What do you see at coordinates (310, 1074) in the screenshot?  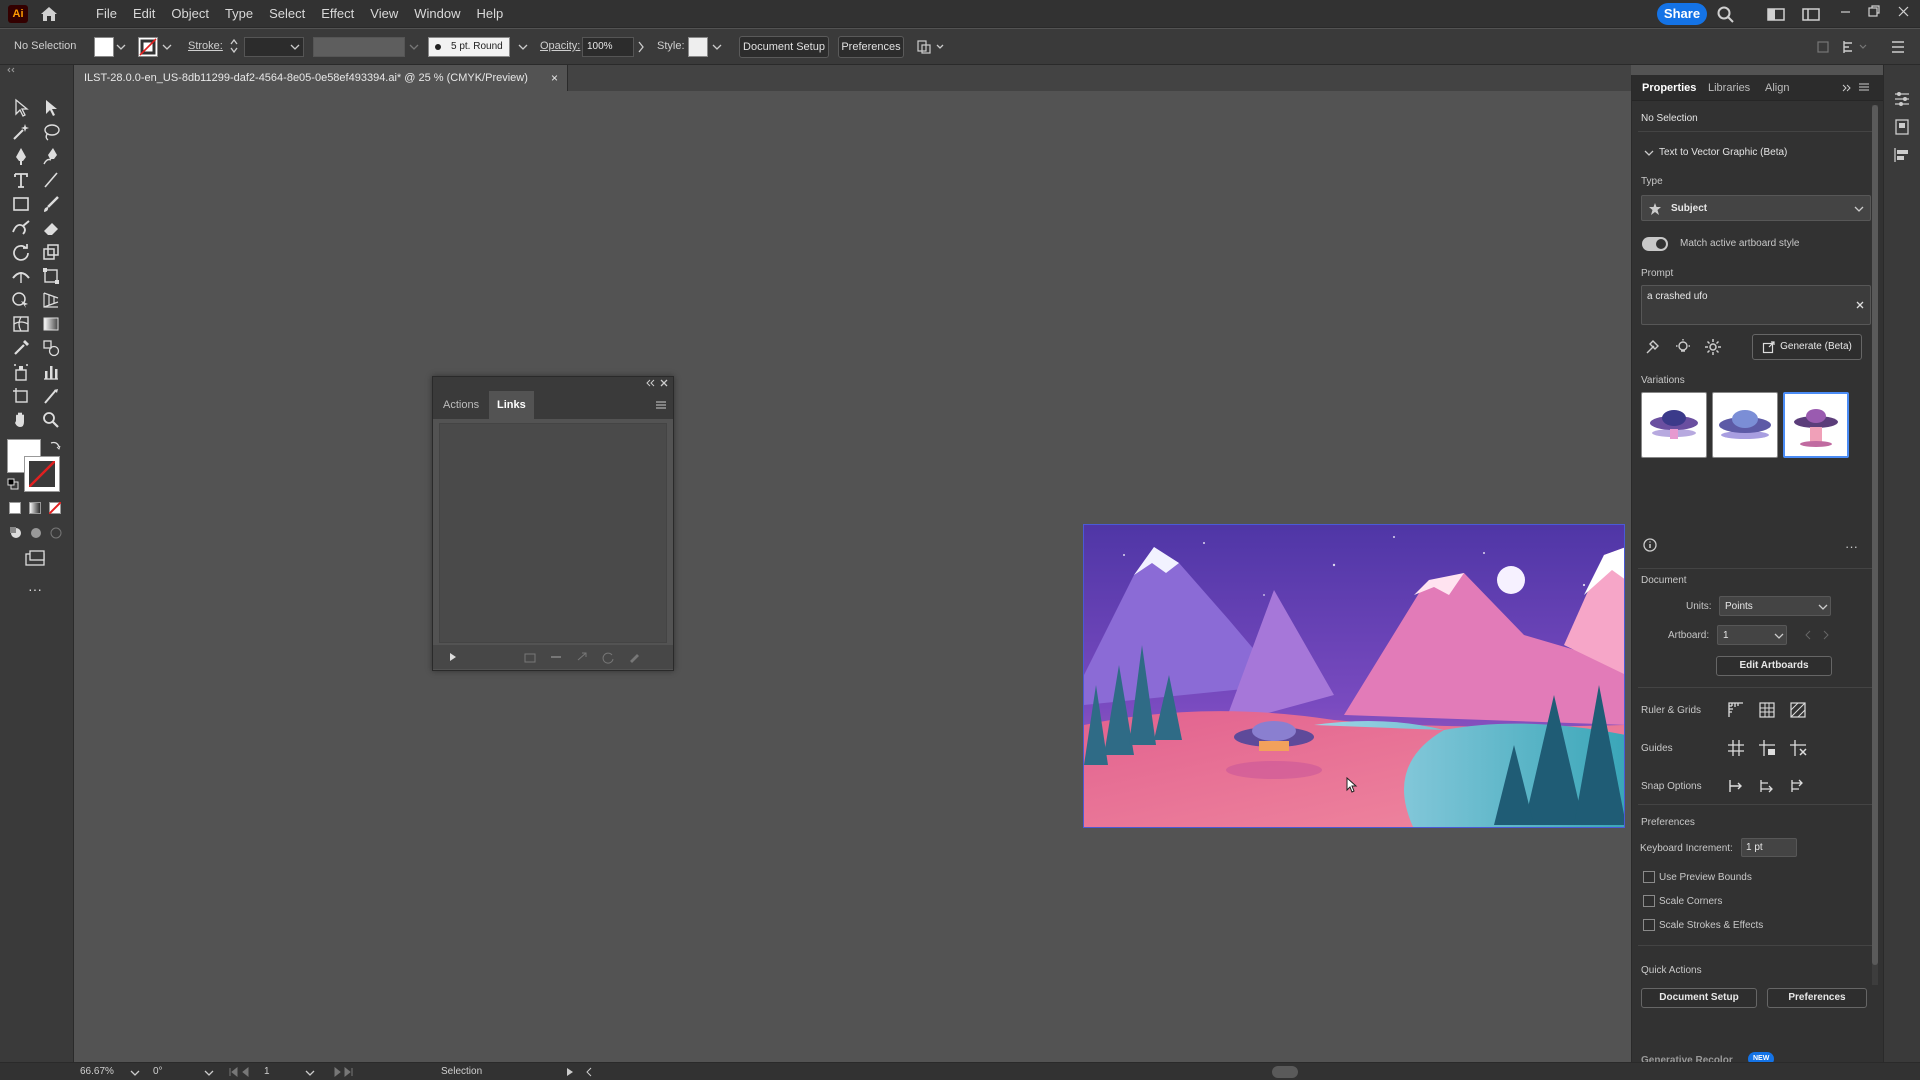 I see `artboard-nav-dropdown-icon` at bounding box center [310, 1074].